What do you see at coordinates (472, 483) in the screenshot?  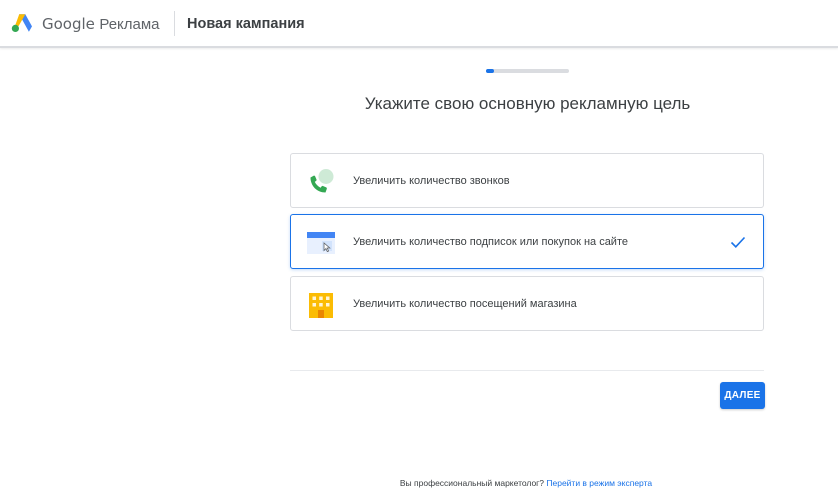 I see `footer-question: Вы профессиональный маркетолог?` at bounding box center [472, 483].